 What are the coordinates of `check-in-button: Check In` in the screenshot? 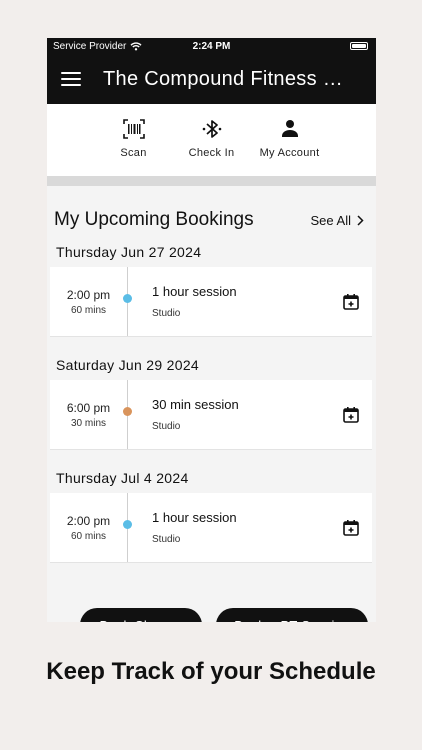 It's located at (212, 147).